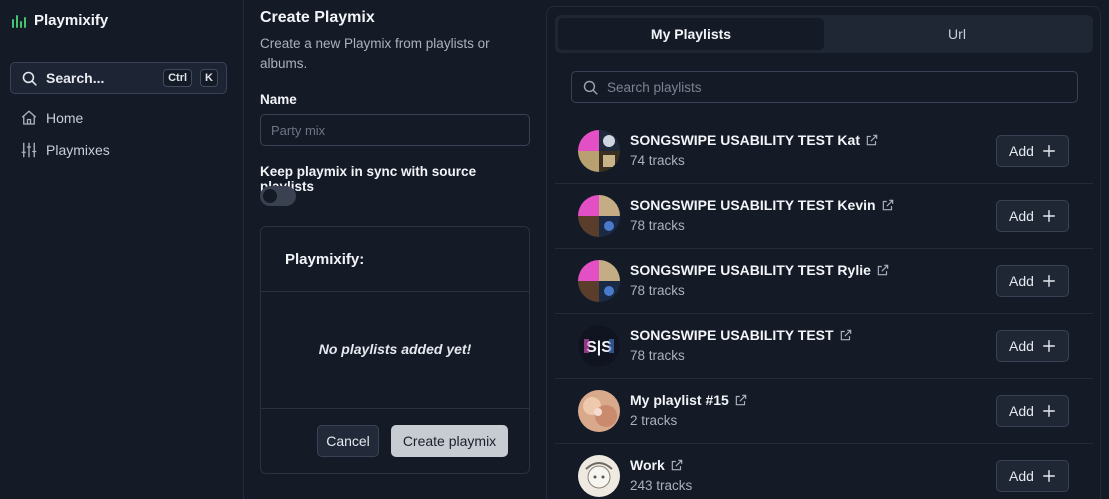 This screenshot has width=1109, height=499. What do you see at coordinates (395, 130) in the screenshot?
I see `name-input` at bounding box center [395, 130].